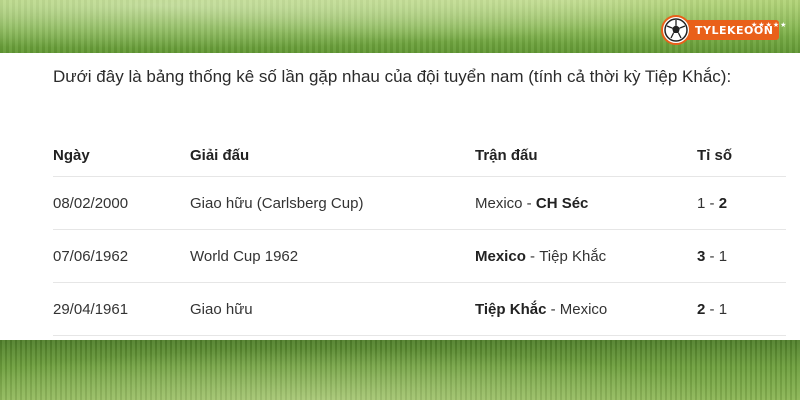  What do you see at coordinates (91, 309) in the screenshot?
I see `cell-date: 29/04/1961` at bounding box center [91, 309].